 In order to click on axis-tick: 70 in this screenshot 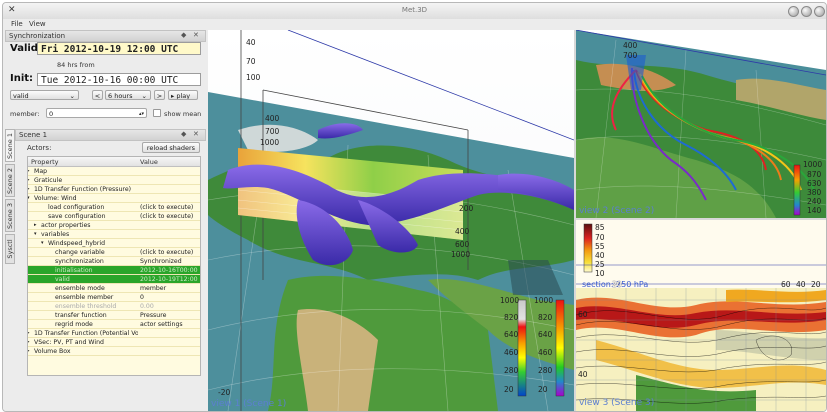, I will do `click(251, 61)`.